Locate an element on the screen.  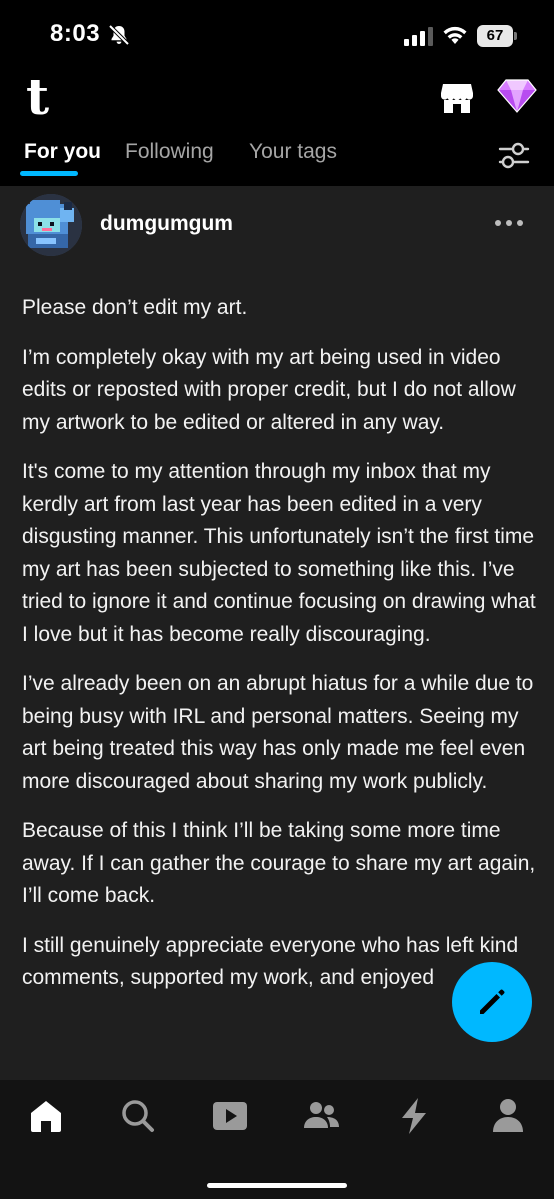
shop-icon is located at coordinates (457, 97).